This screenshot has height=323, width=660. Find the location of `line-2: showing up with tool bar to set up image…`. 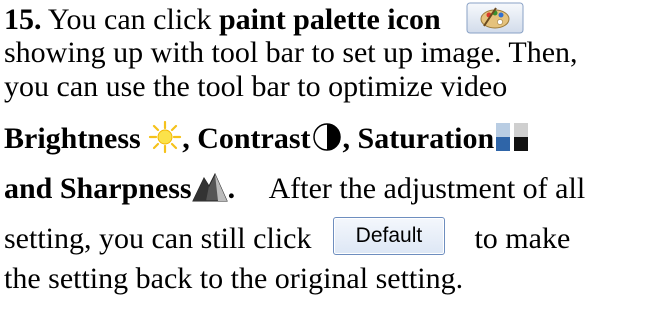

line-2: showing up with tool bar to set up image… is located at coordinates (291, 52).